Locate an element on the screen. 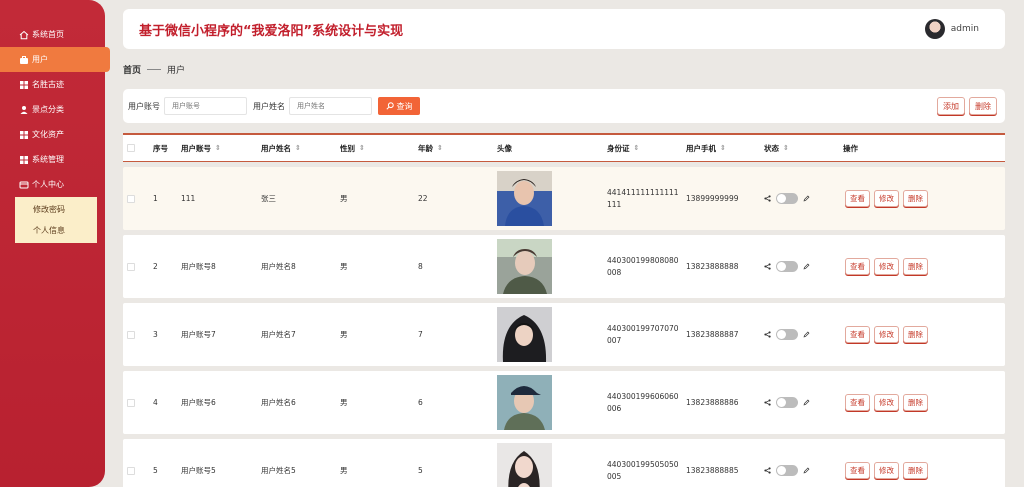 The height and width of the screenshot is (487, 1024). cell-phone: 13823888887 is located at coordinates (712, 334).